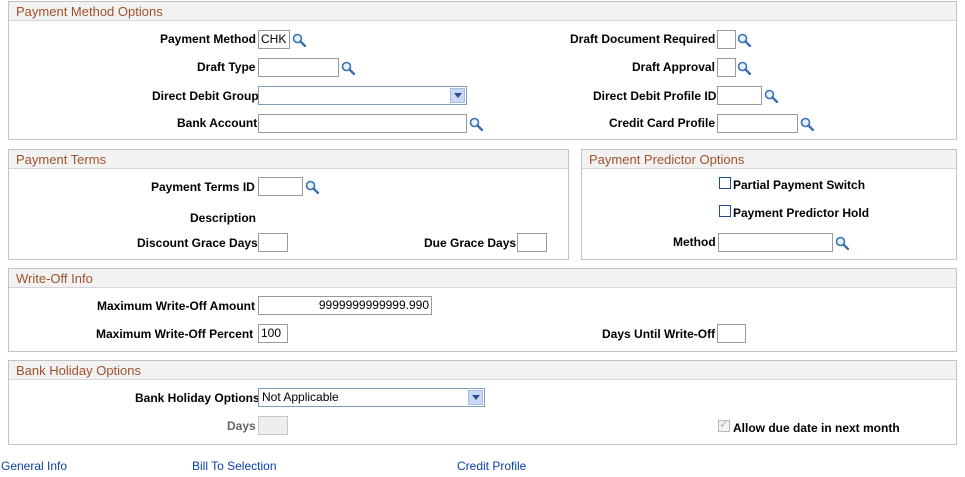 This screenshot has height=477, width=965. I want to click on bank-holiday-options-label: Bank Holiday Options, so click(197, 398).